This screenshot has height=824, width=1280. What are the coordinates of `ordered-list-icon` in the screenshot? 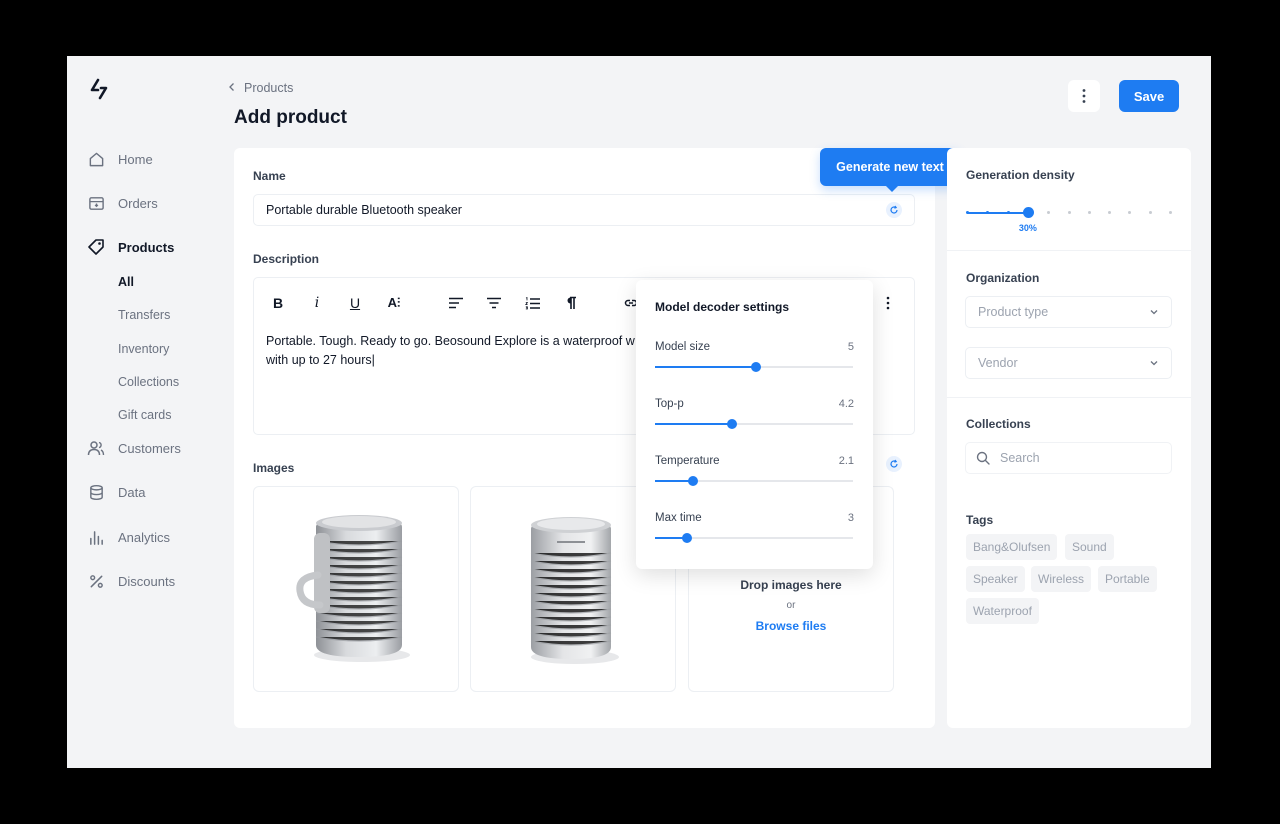 It's located at (532, 302).